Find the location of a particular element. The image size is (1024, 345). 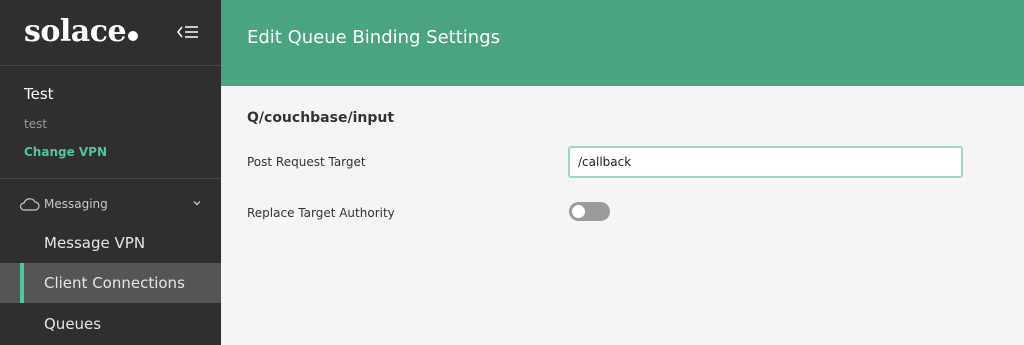

toggle-knob is located at coordinates (578, 211).